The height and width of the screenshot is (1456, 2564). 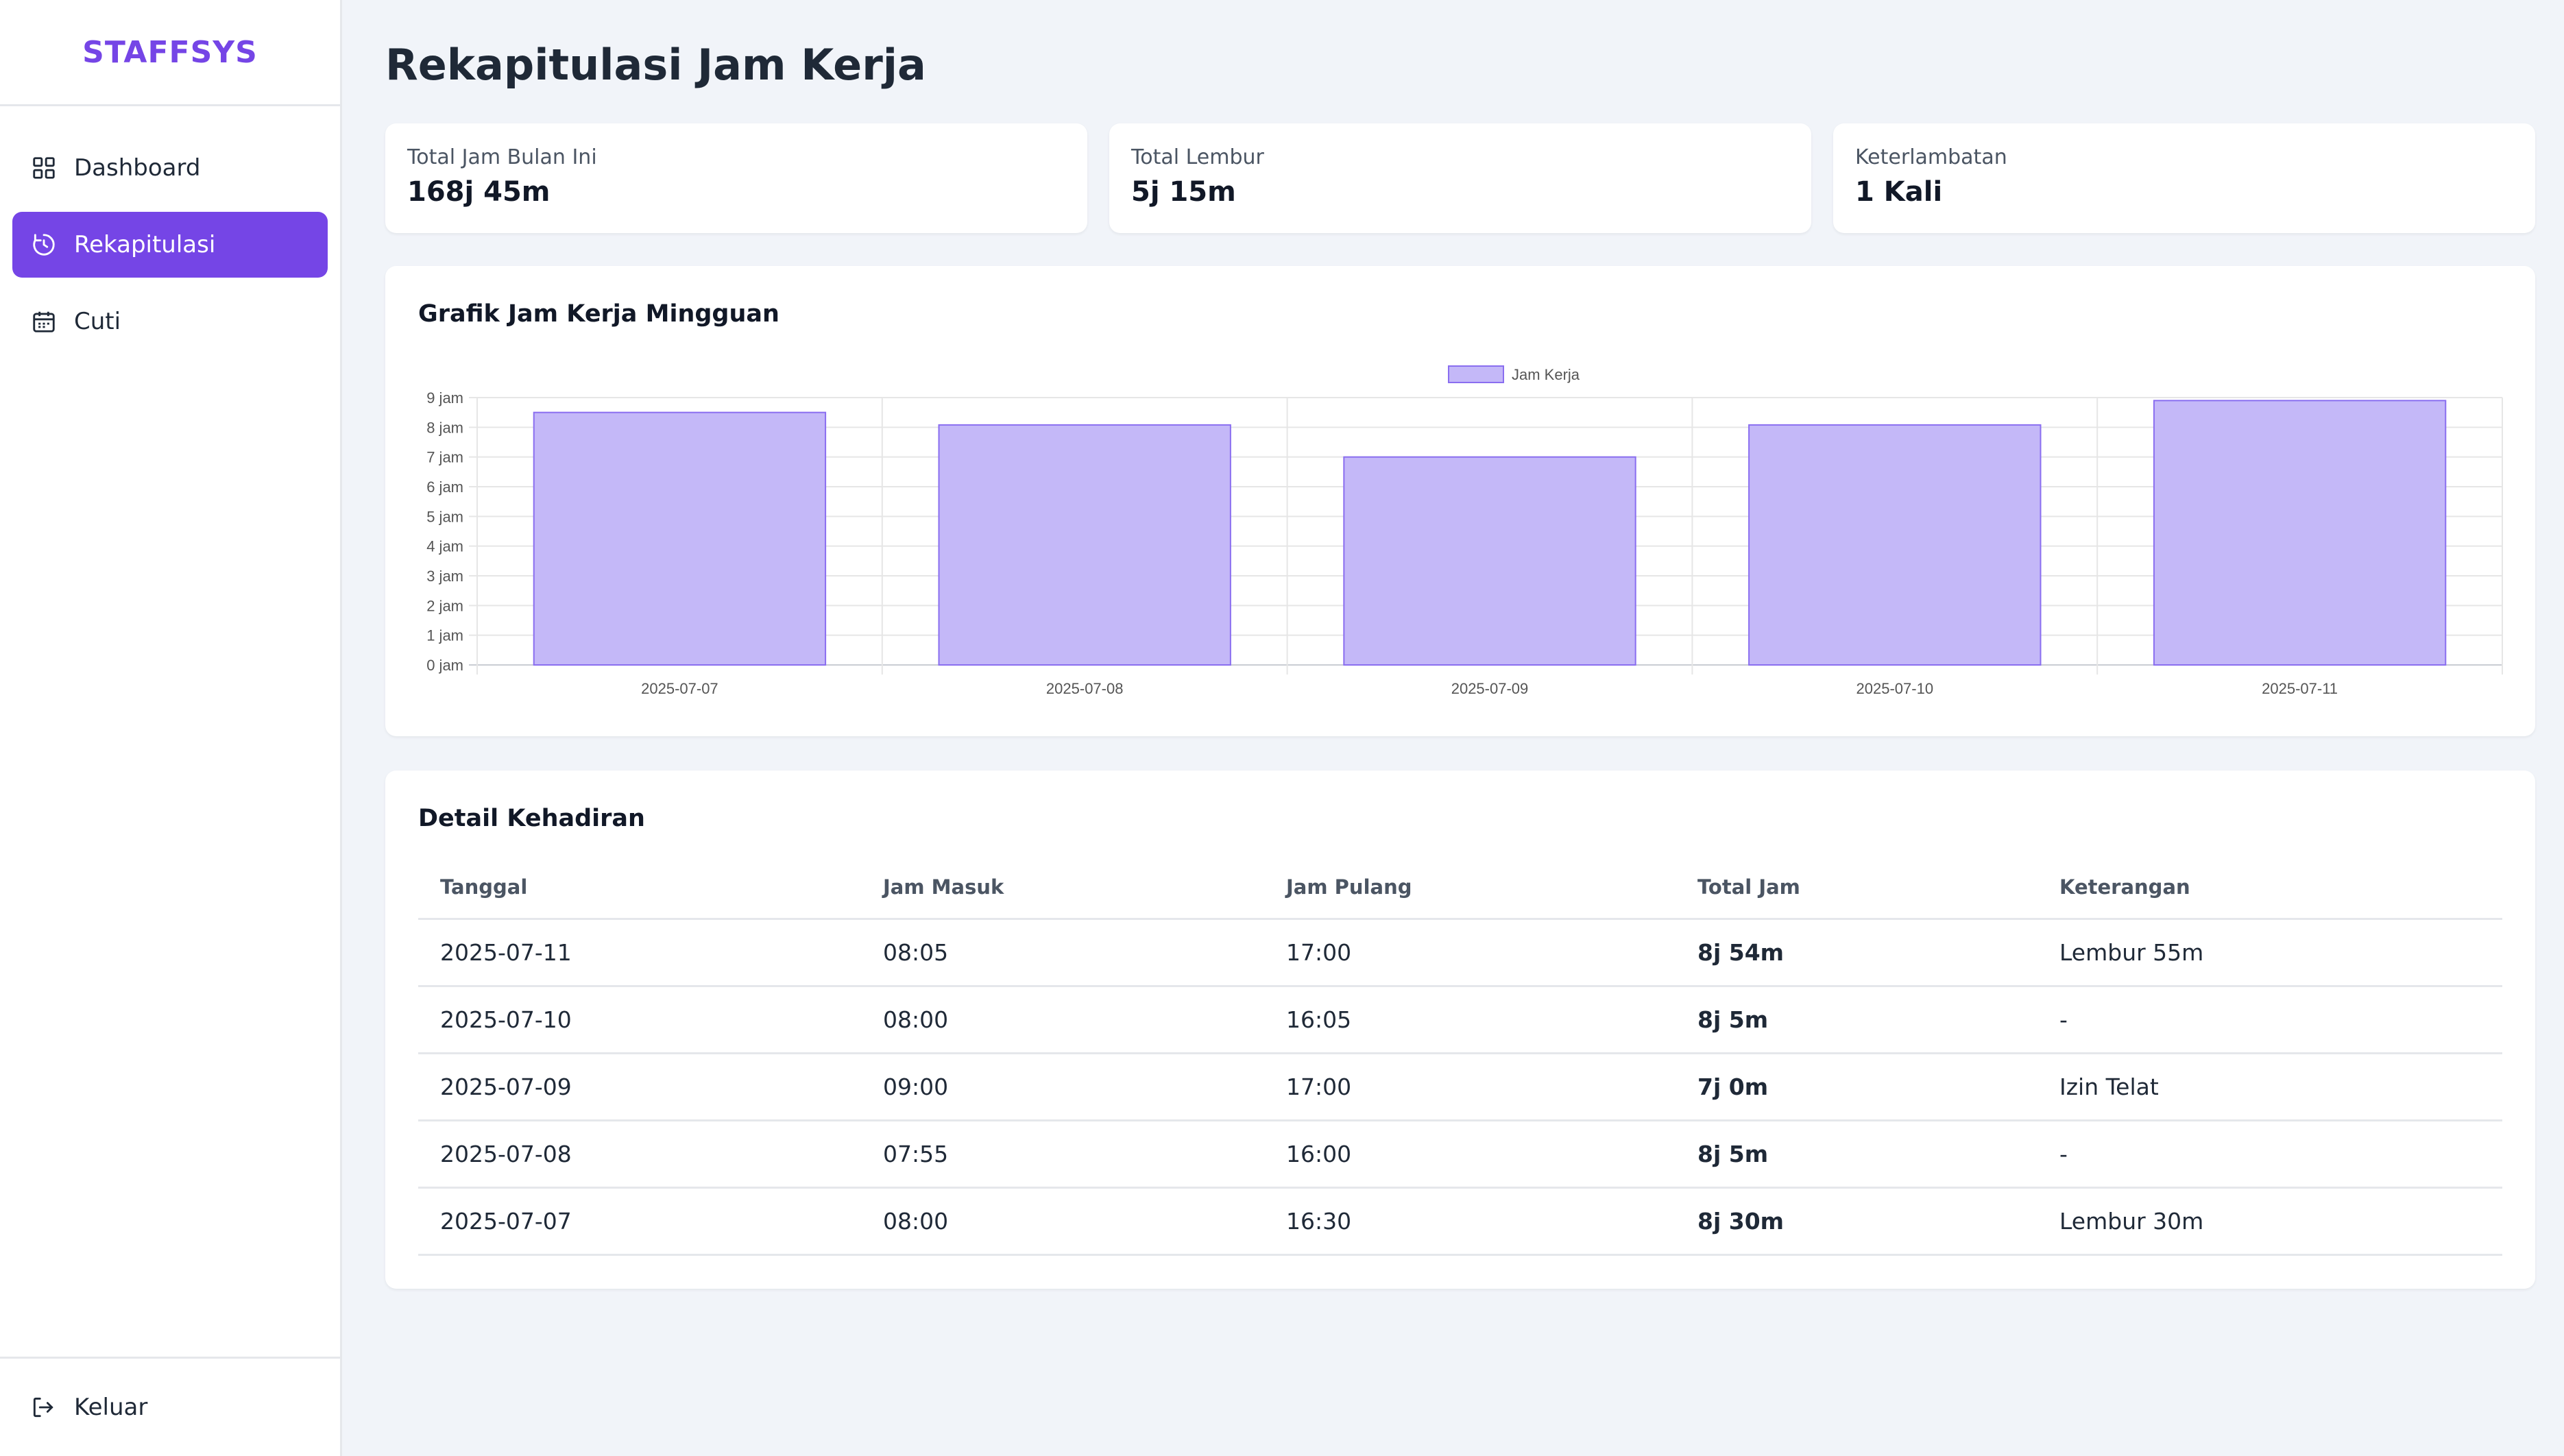 What do you see at coordinates (1931, 157) in the screenshot?
I see `stat-label: Keterlambatan` at bounding box center [1931, 157].